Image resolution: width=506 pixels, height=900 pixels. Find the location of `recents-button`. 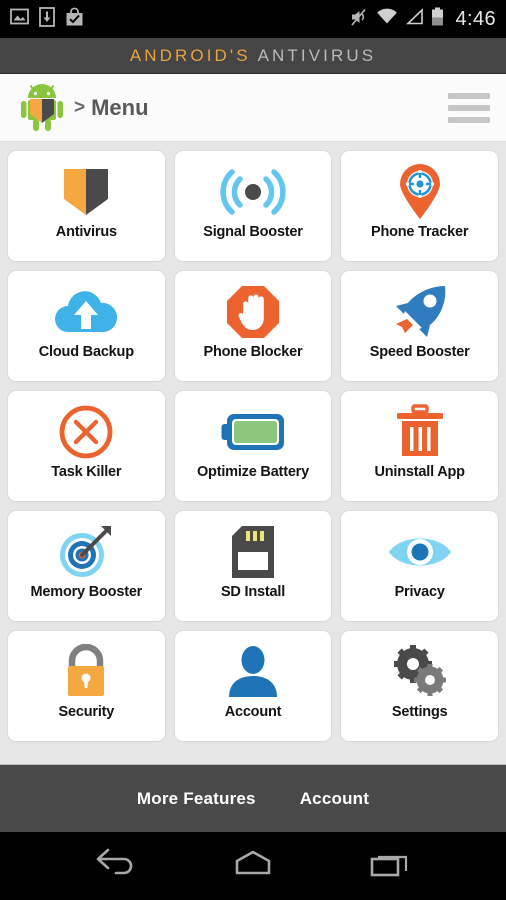

recents-button is located at coordinates (390, 866).